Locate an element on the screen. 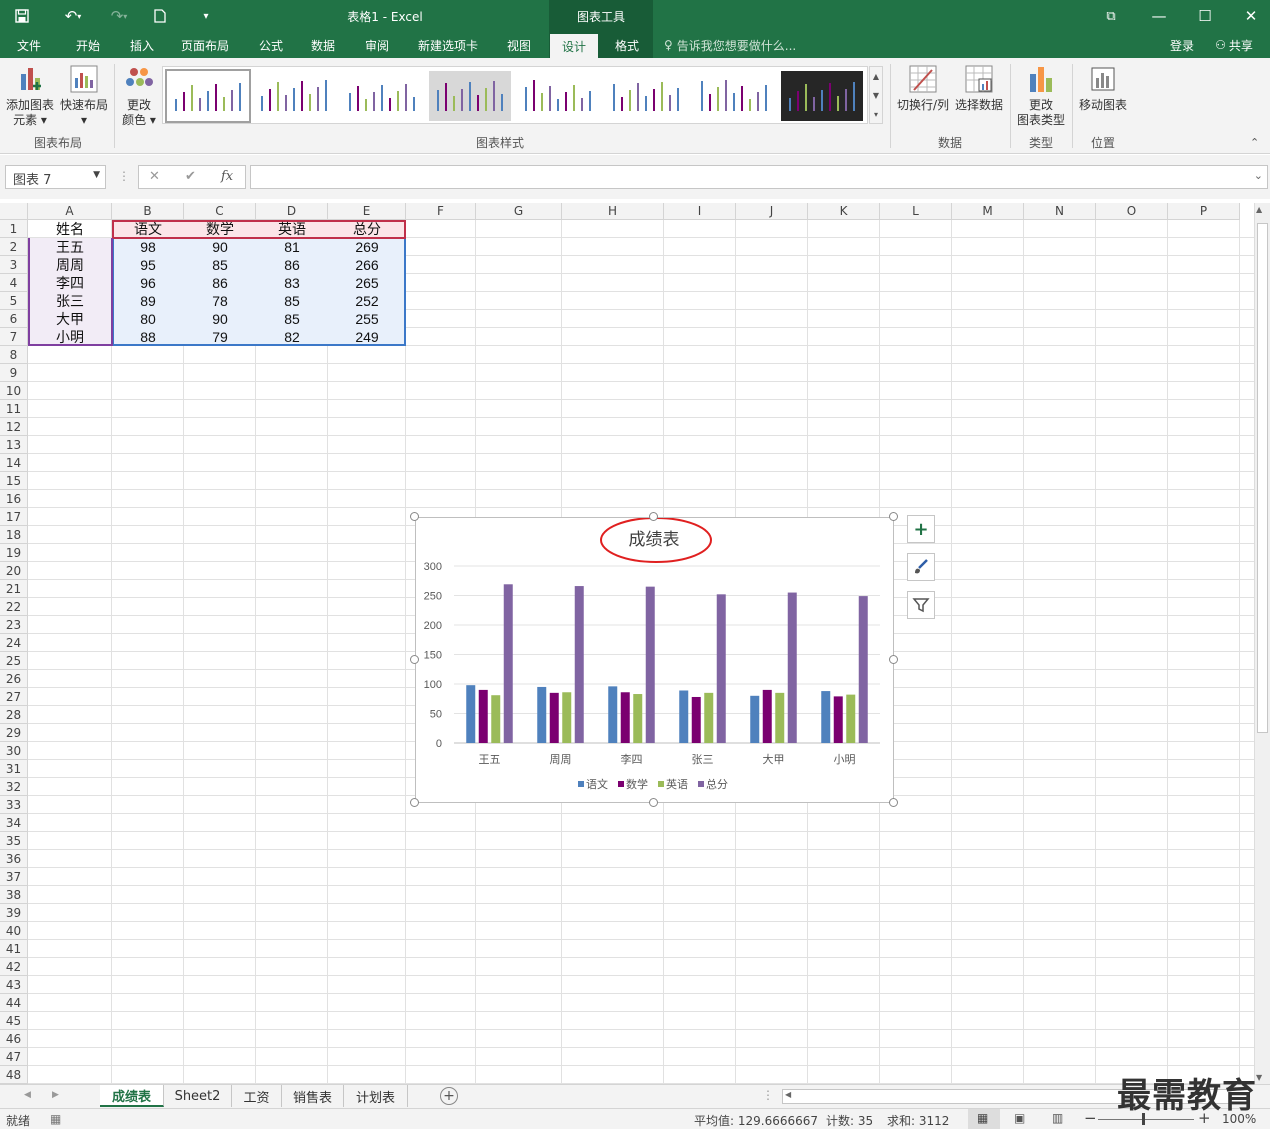  cell-header: 英语 is located at coordinates (292, 229).